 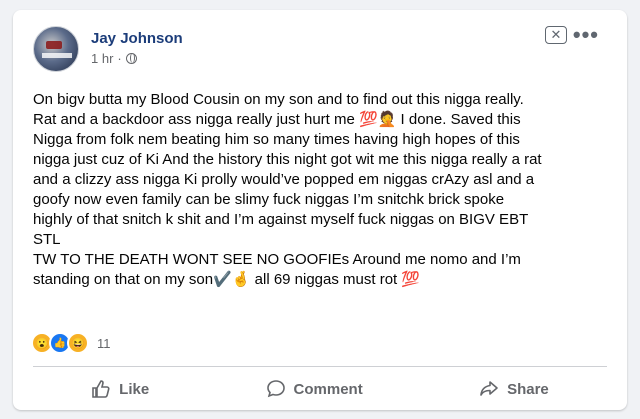 I want to click on haha-reaction-icon: 😆, so click(x=78, y=343).